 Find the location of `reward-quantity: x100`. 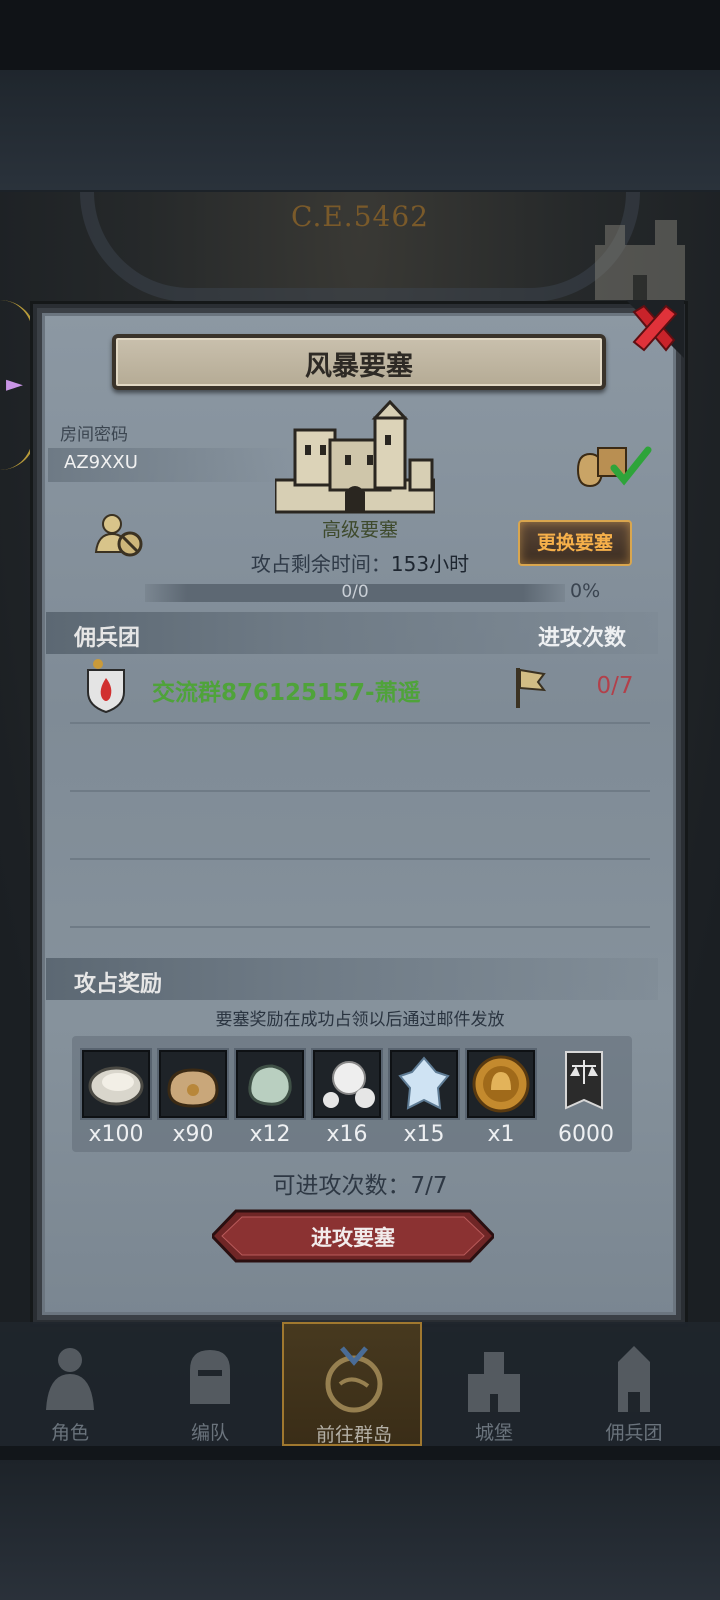

reward-quantity: x100 is located at coordinates (116, 1134).